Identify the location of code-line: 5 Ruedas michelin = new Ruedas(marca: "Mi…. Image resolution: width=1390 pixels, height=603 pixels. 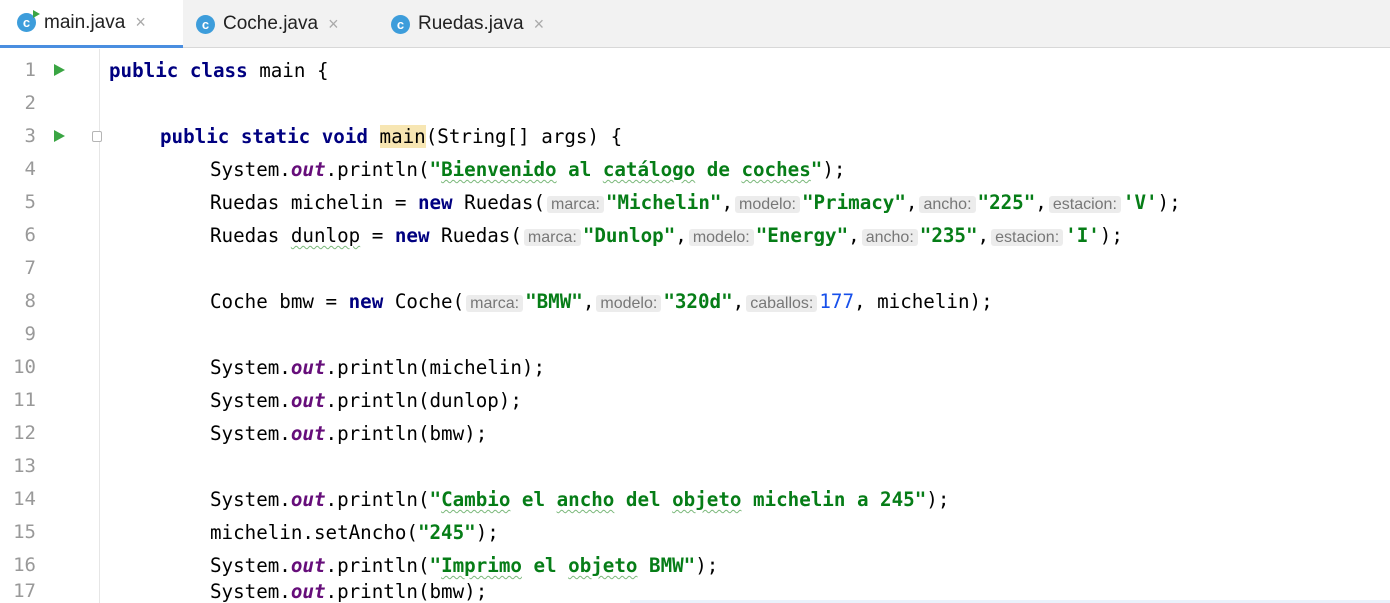
(695, 202).